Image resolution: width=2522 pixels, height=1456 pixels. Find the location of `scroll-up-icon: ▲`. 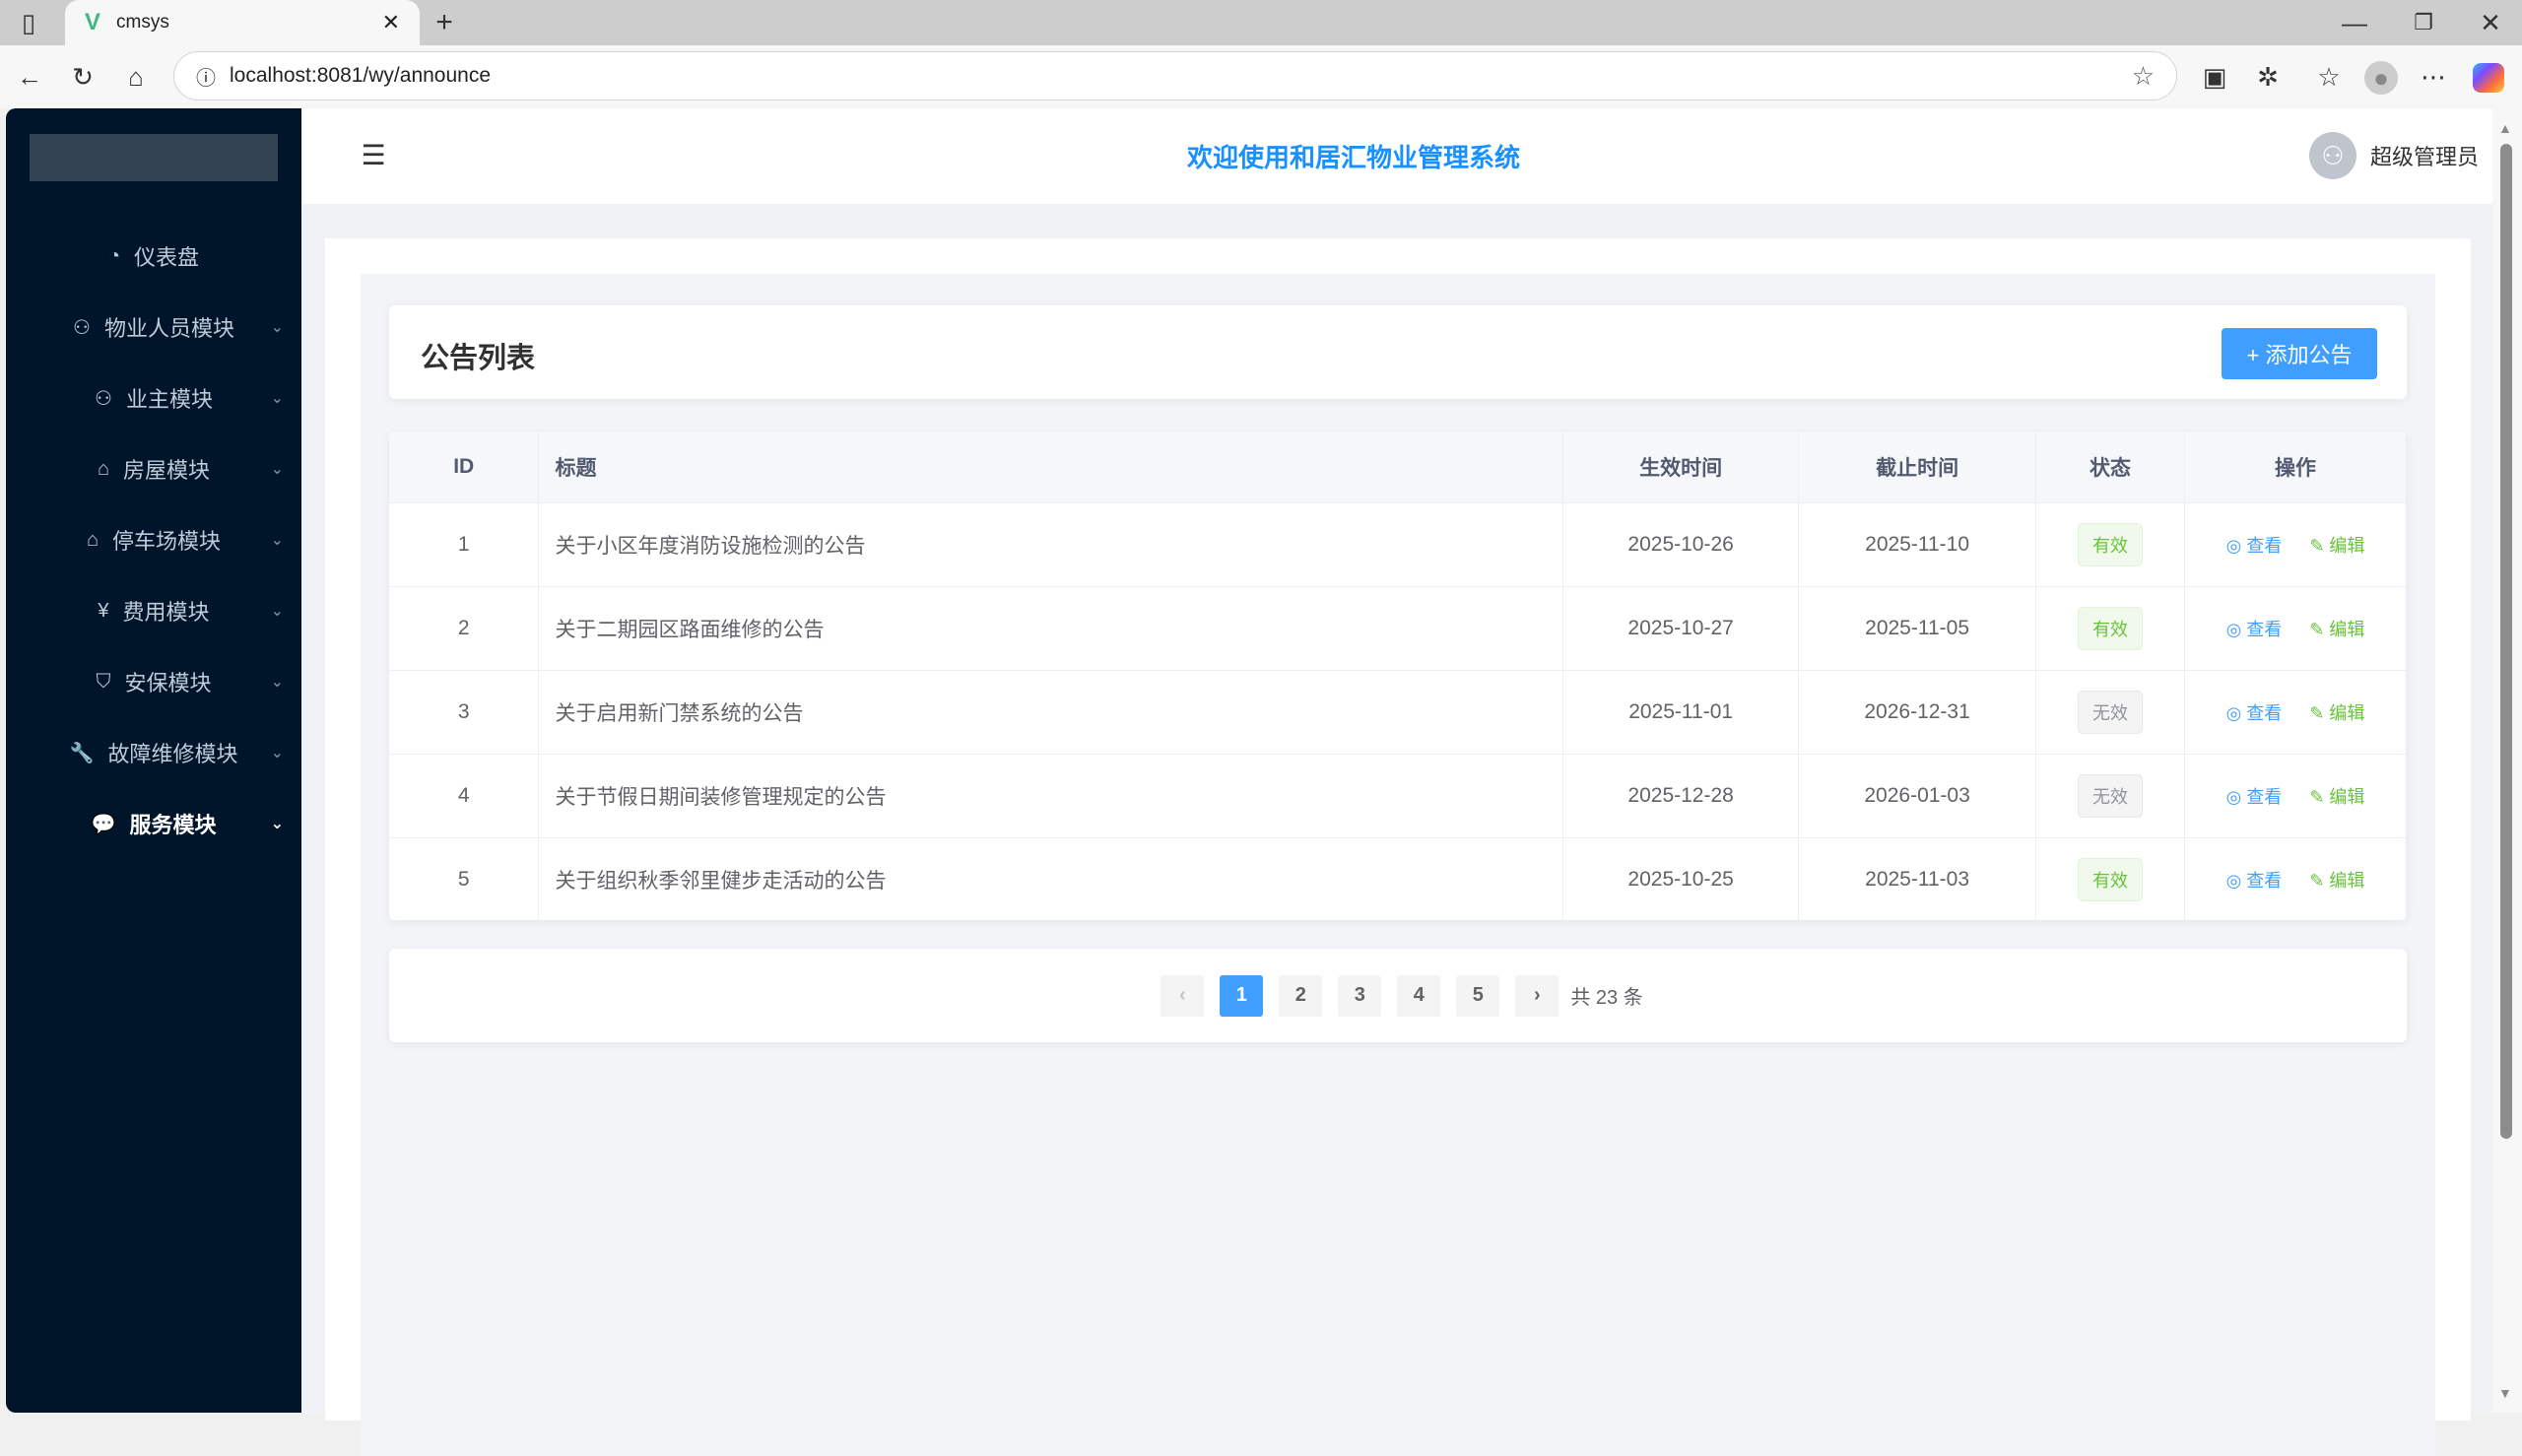

scroll-up-icon: ▲ is located at coordinates (2505, 128).